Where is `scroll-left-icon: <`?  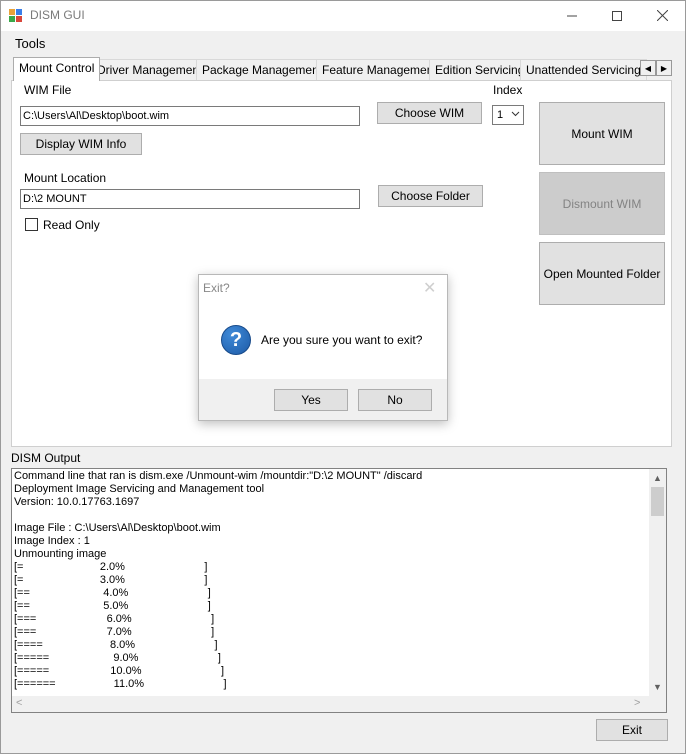 scroll-left-icon: < is located at coordinates (19, 703).